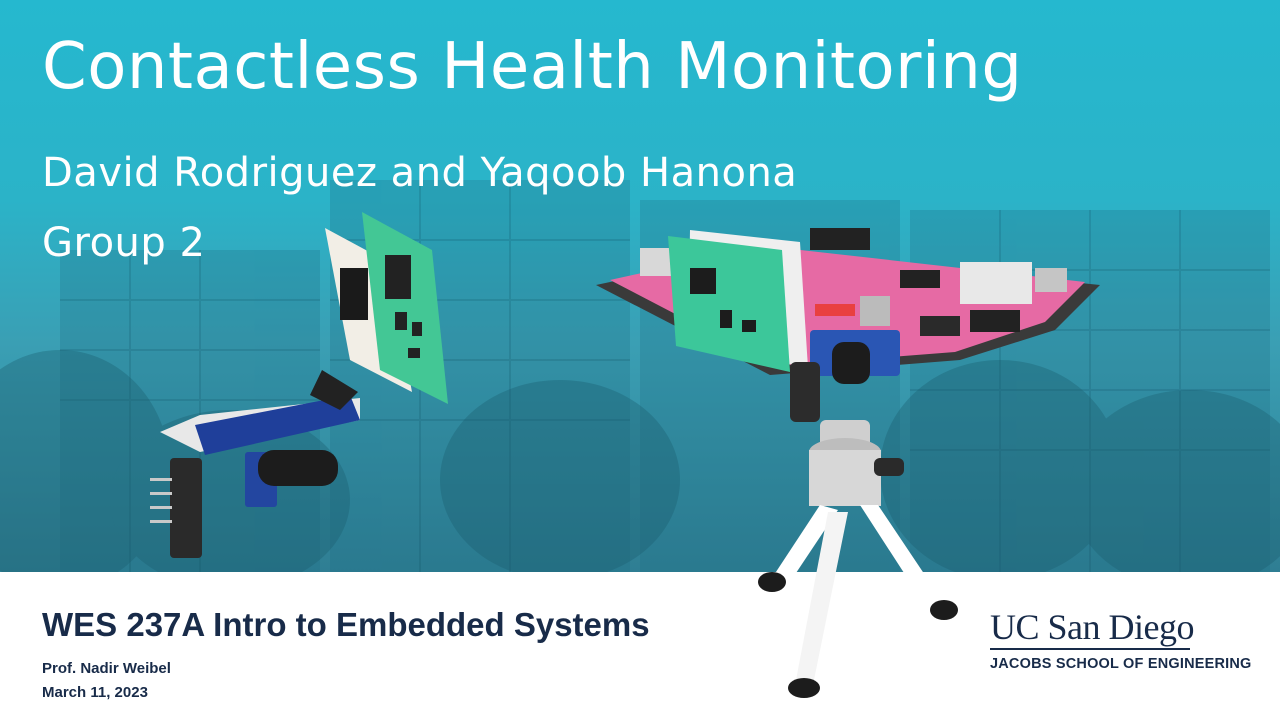 This screenshot has height=720, width=1280. What do you see at coordinates (532, 67) in the screenshot?
I see `slide-title: Contactless Health Monitoring` at bounding box center [532, 67].